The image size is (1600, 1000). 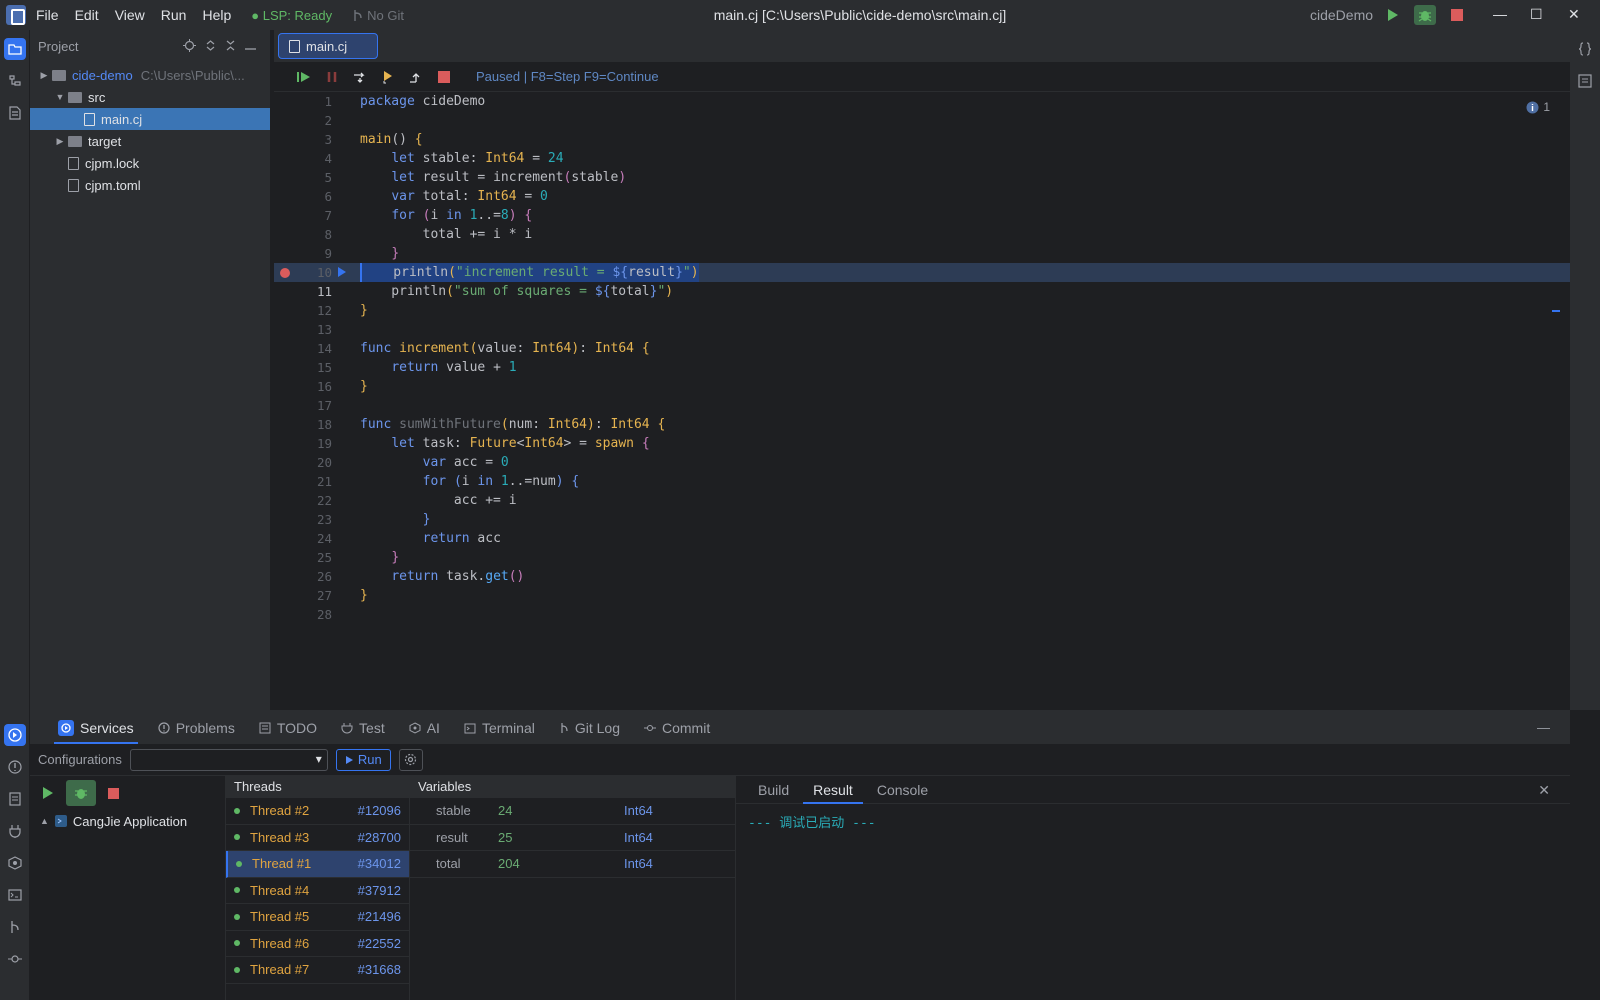 What do you see at coordinates (378, 15) in the screenshot?
I see `git-status: No Git` at bounding box center [378, 15].